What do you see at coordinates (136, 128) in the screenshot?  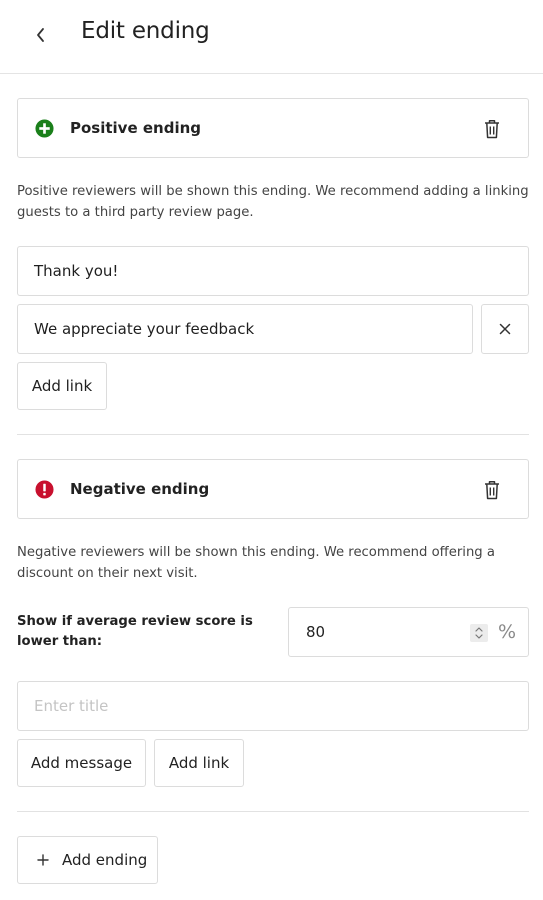 I see `positive-ending-label: Positive ending` at bounding box center [136, 128].